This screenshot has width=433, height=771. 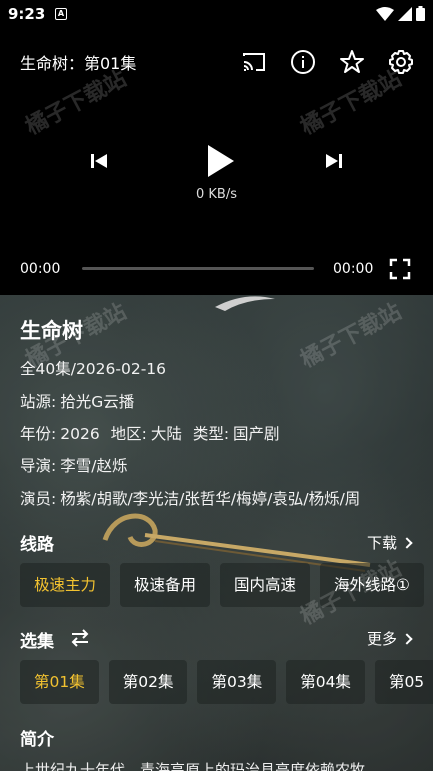 I want to click on player-title: 生命树：第01集, so click(x=78, y=63).